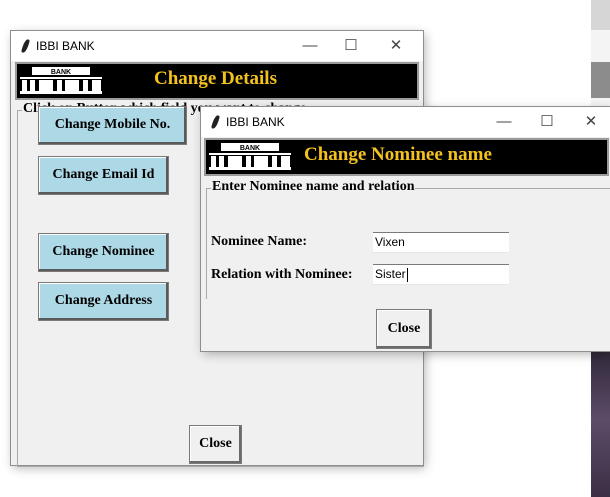 The height and width of the screenshot is (497, 610). I want to click on background-strip-top, so click(600, 15).